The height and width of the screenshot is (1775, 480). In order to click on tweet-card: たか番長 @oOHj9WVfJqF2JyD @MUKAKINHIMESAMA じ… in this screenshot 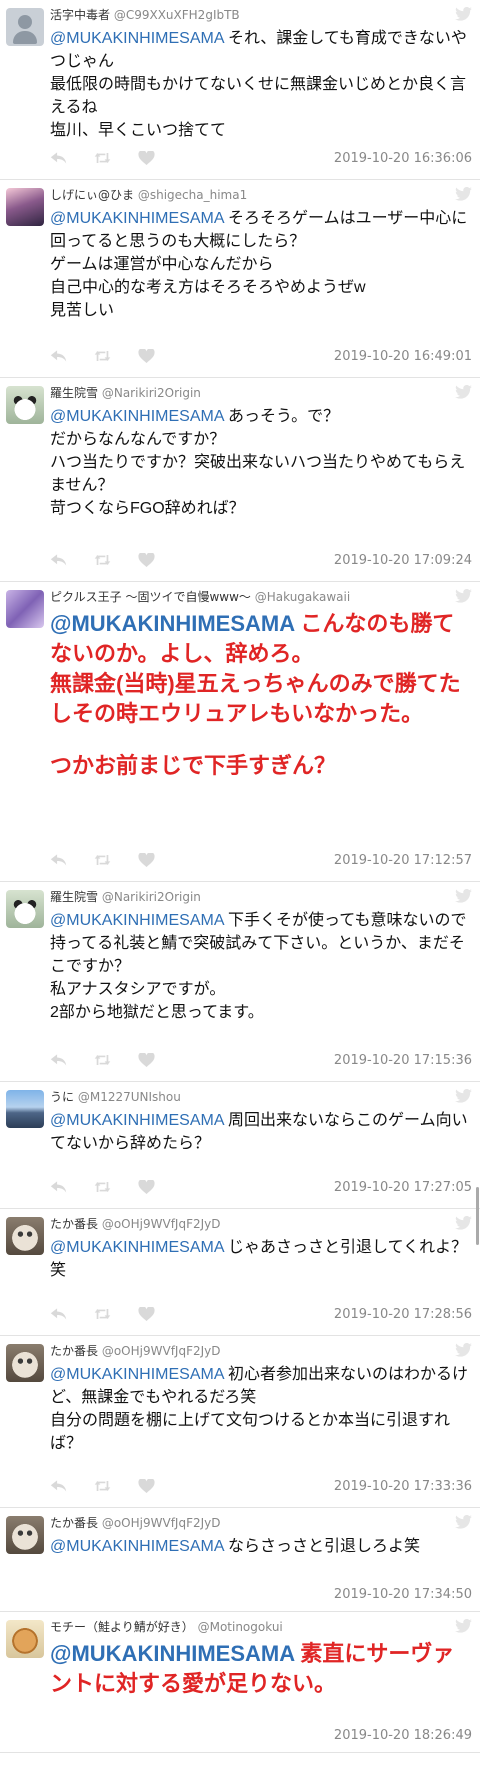, I will do `click(240, 1272)`.